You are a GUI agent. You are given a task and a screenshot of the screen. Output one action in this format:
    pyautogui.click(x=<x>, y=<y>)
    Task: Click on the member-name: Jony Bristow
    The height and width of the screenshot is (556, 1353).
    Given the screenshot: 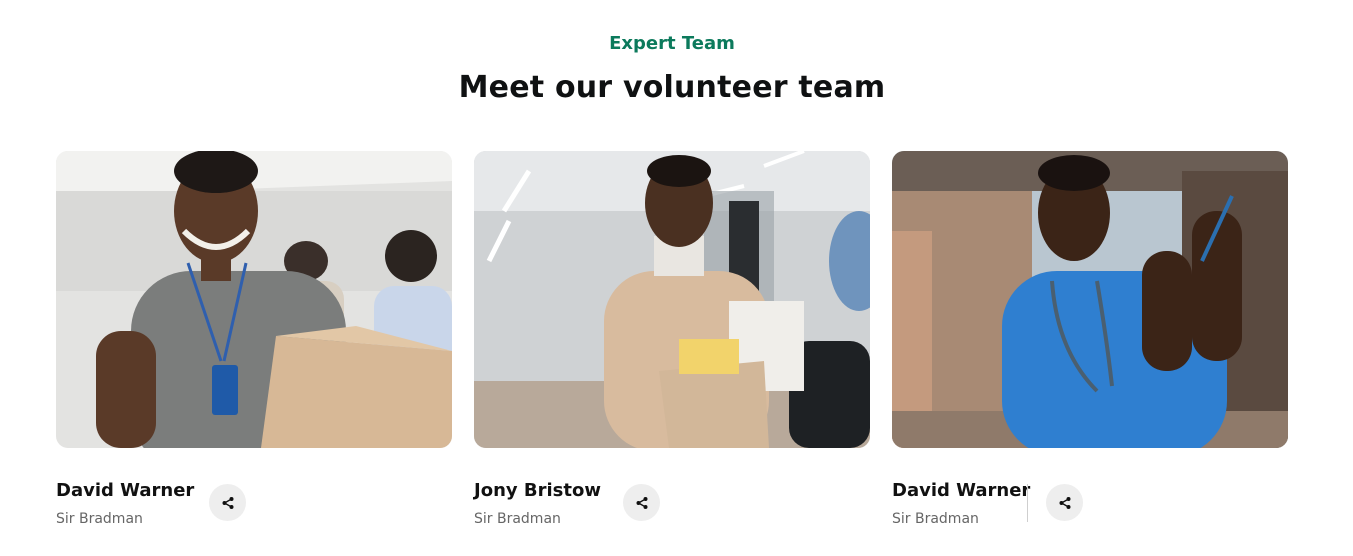 What is the action you would take?
    pyautogui.click(x=537, y=490)
    